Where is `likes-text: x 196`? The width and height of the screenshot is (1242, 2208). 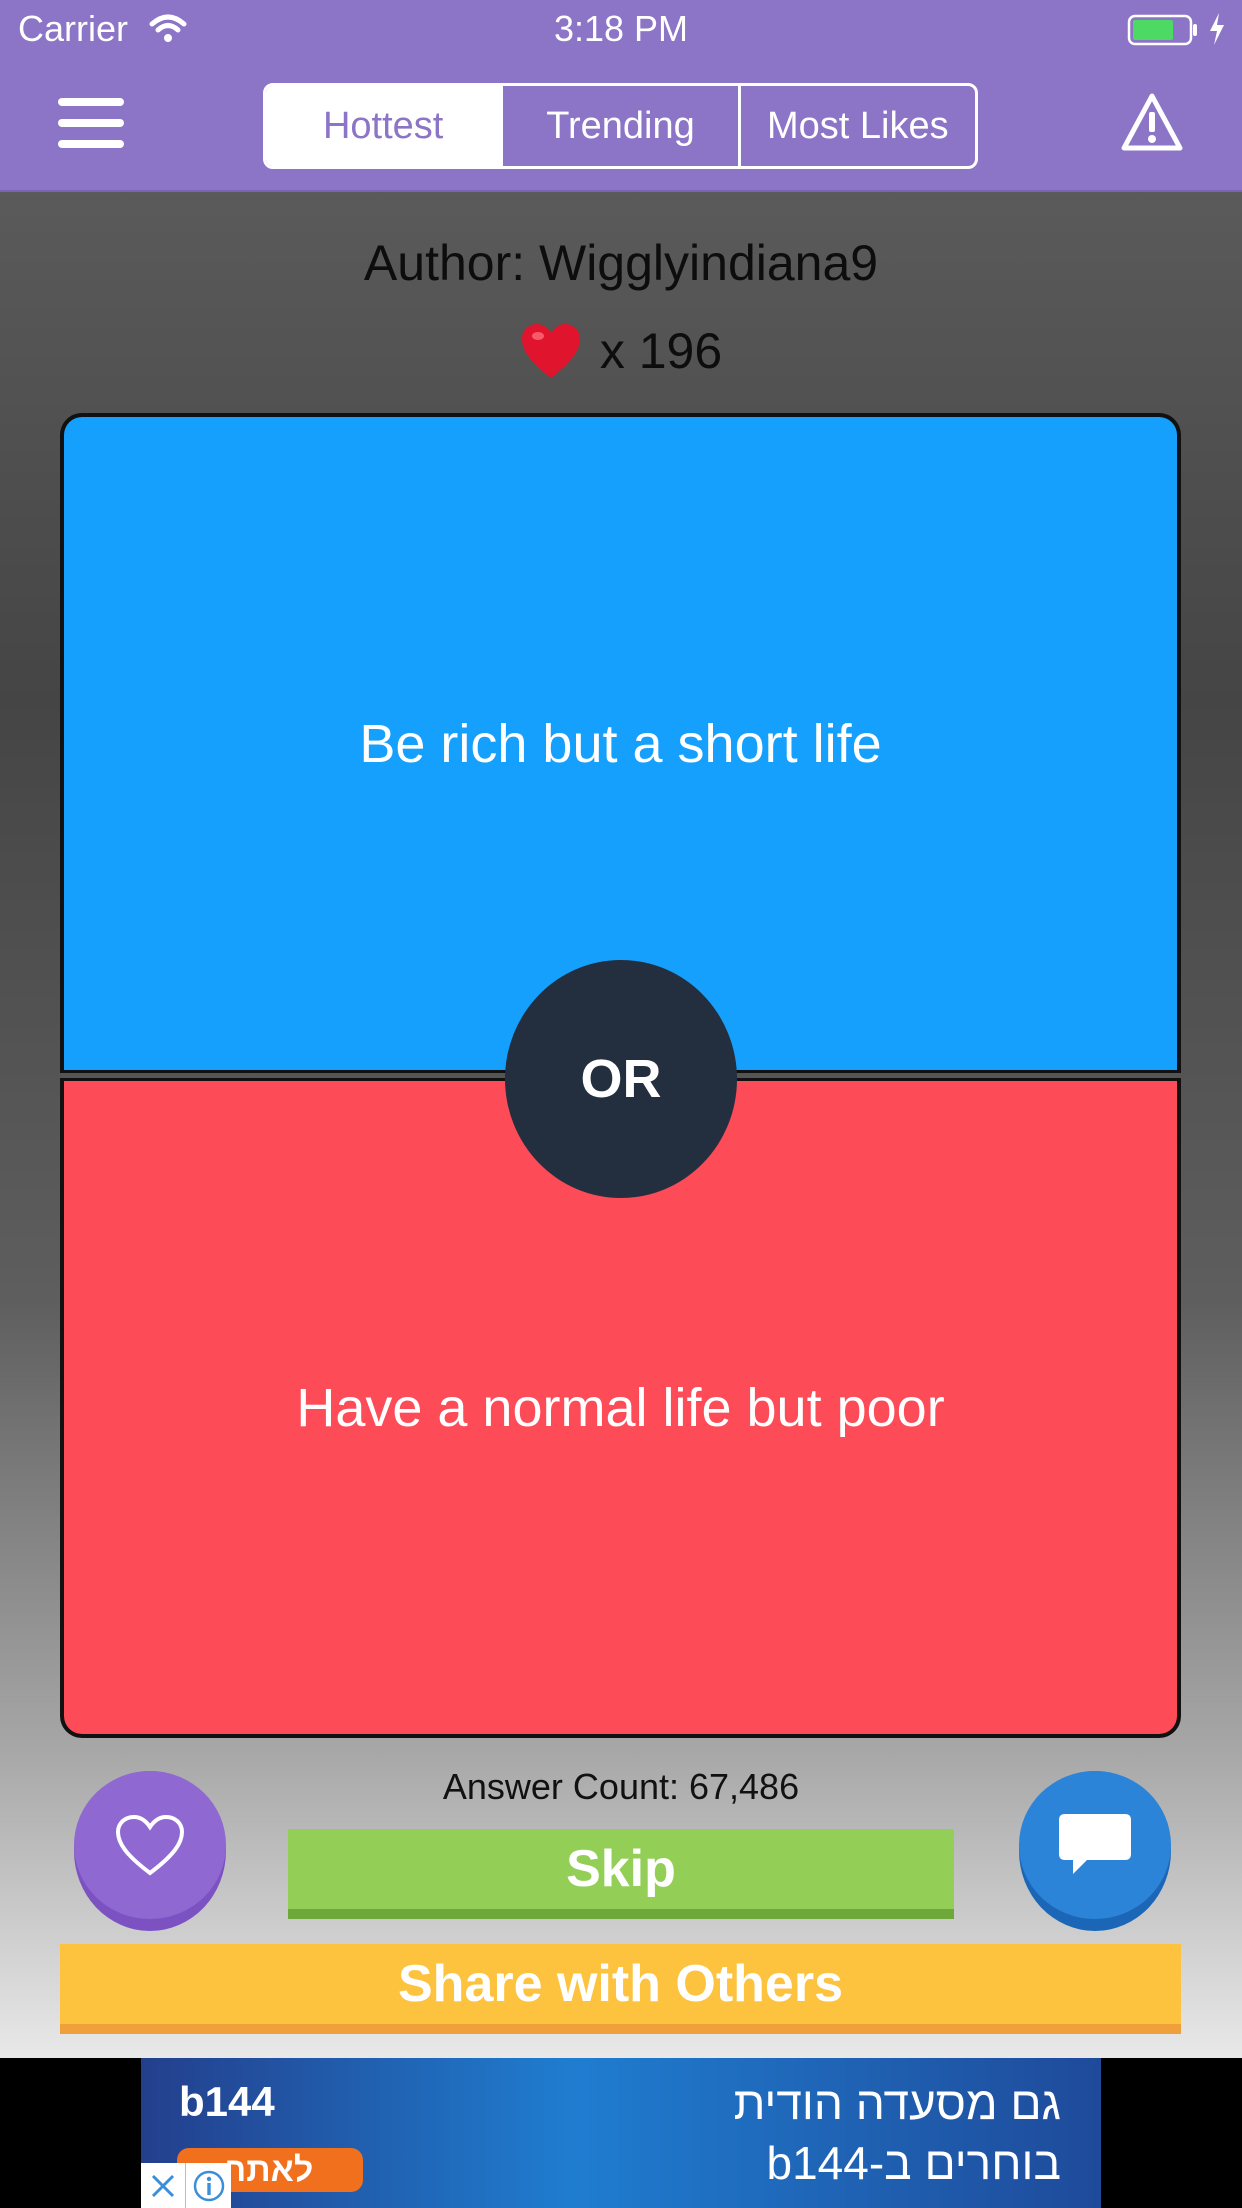 likes-text: x 196 is located at coordinates (661, 351).